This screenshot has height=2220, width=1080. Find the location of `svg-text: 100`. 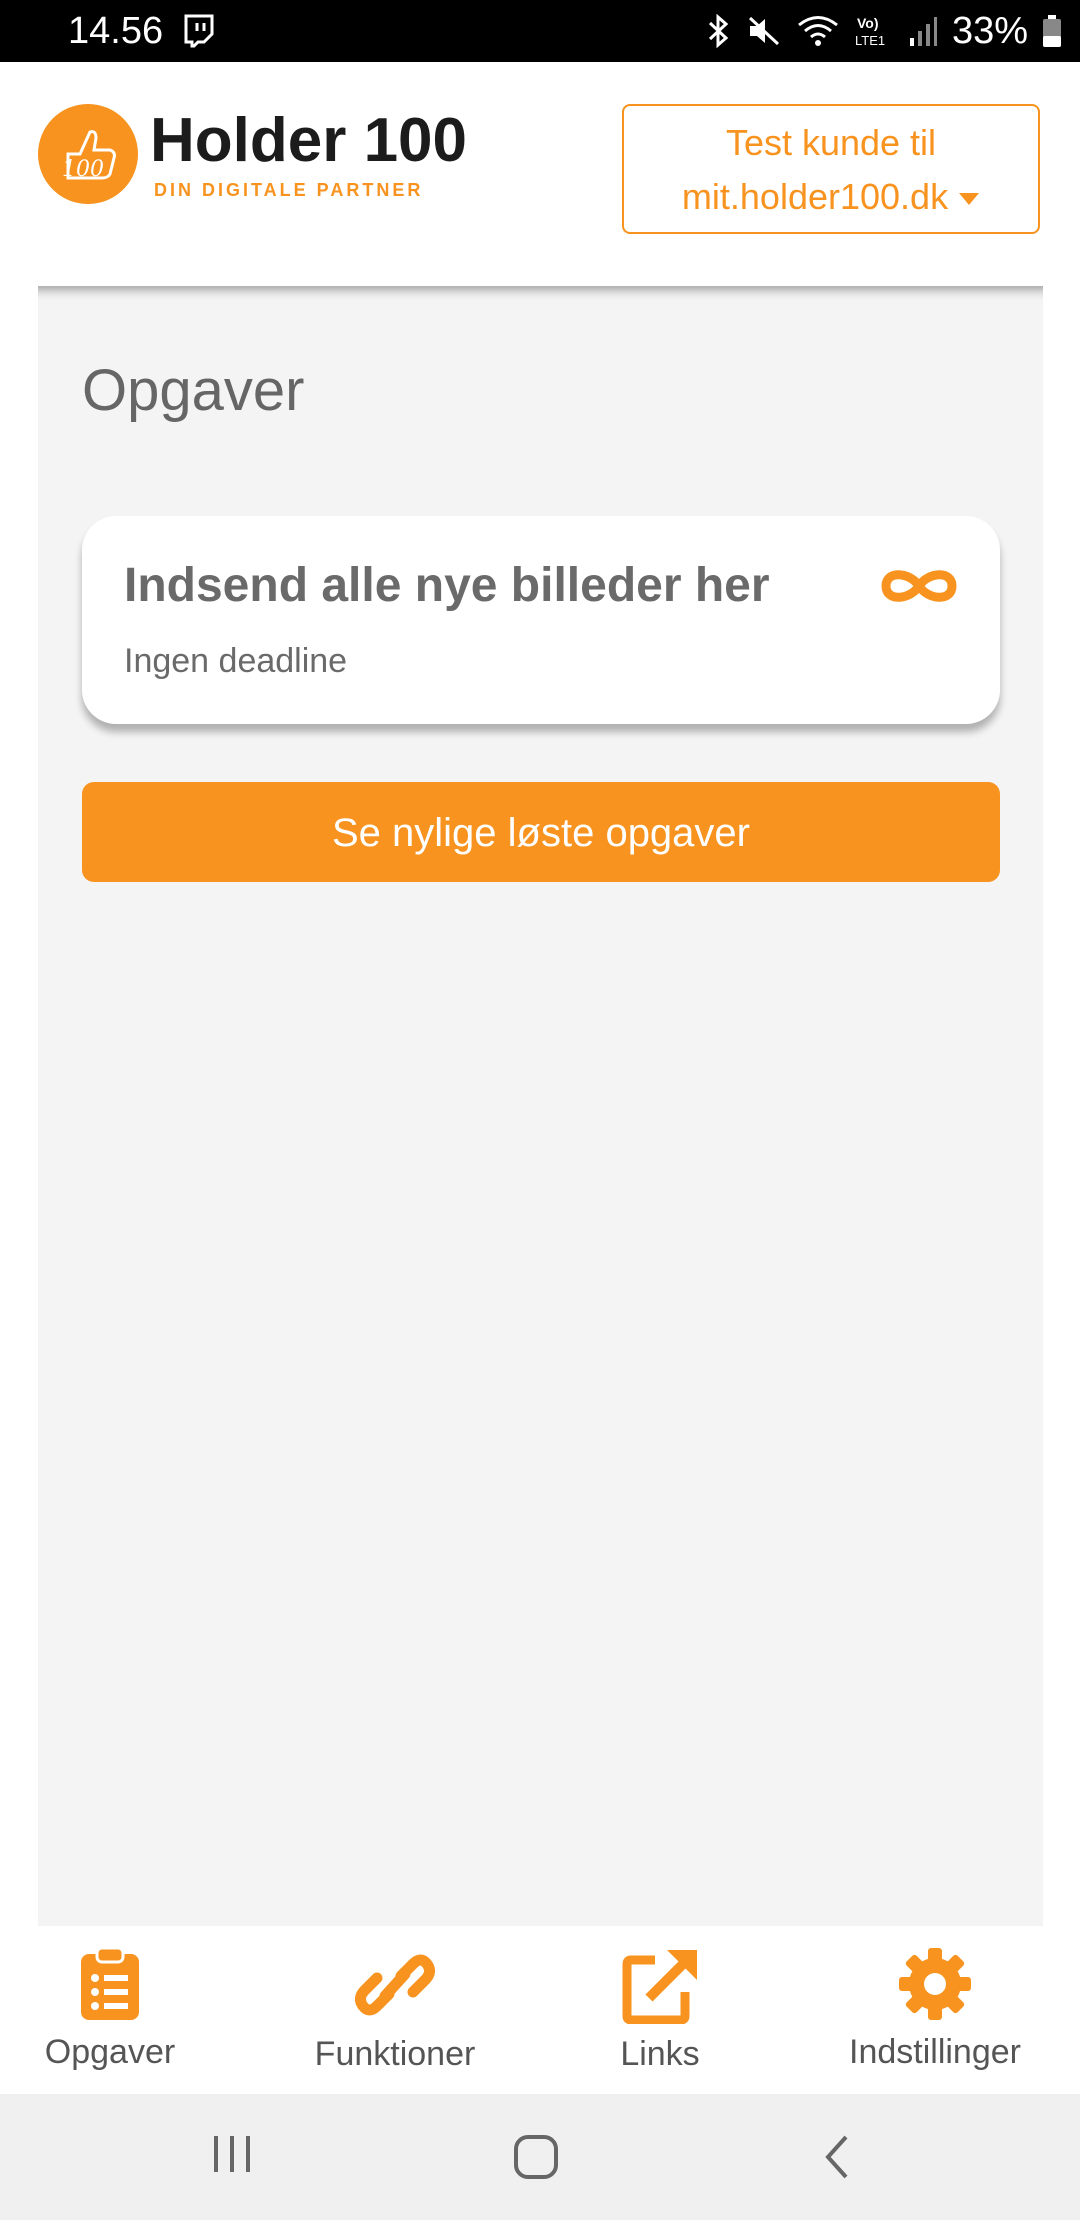

svg-text: 100 is located at coordinates (83, 169).